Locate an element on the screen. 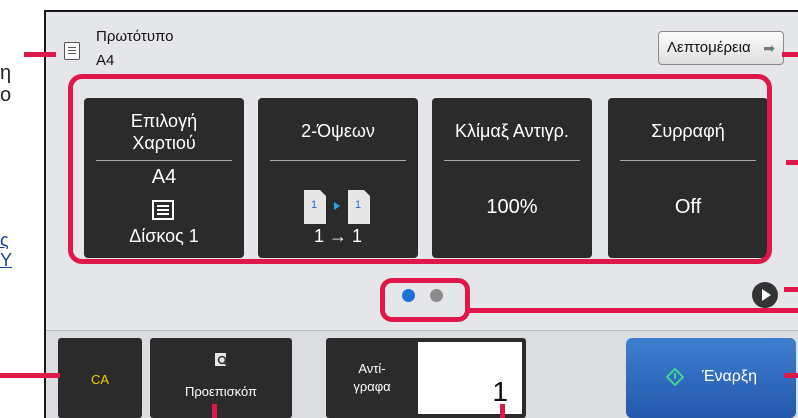  original-settings-bar: Πρωτότυπο A4 Λεπτομέρεια ➡ is located at coordinates (422, 42).